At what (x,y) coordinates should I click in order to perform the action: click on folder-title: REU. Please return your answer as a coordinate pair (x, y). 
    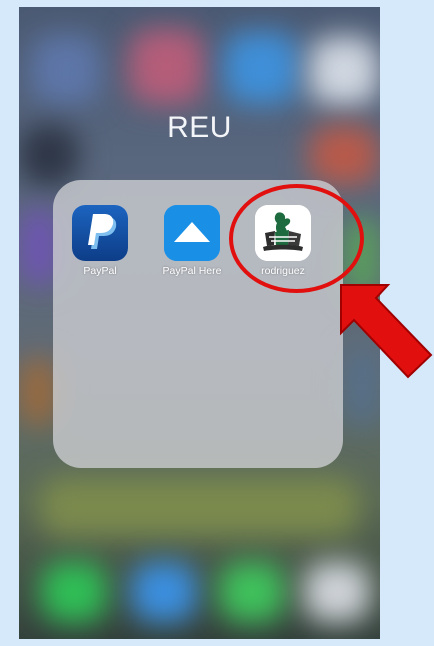
    Looking at the image, I should click on (199, 128).